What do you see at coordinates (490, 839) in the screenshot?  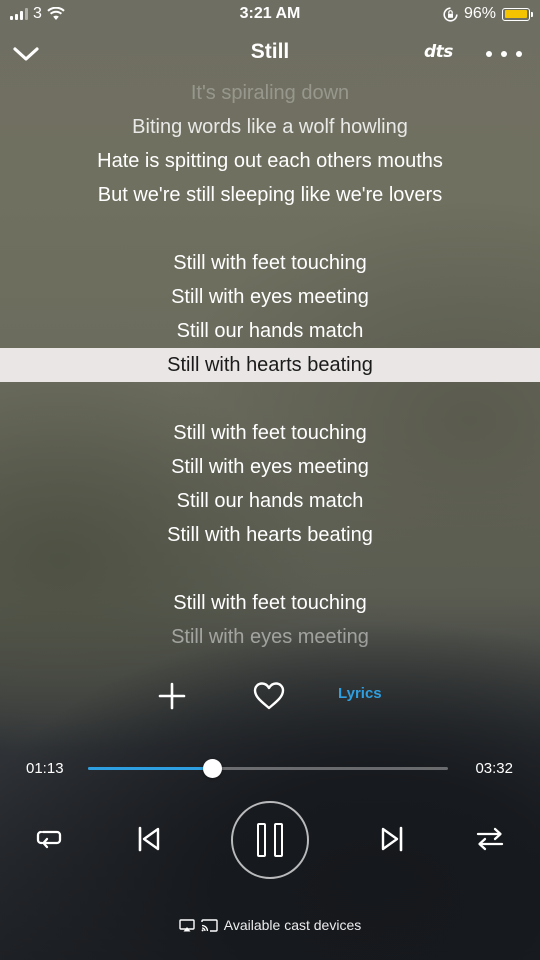 I see `shuffle-icon` at bounding box center [490, 839].